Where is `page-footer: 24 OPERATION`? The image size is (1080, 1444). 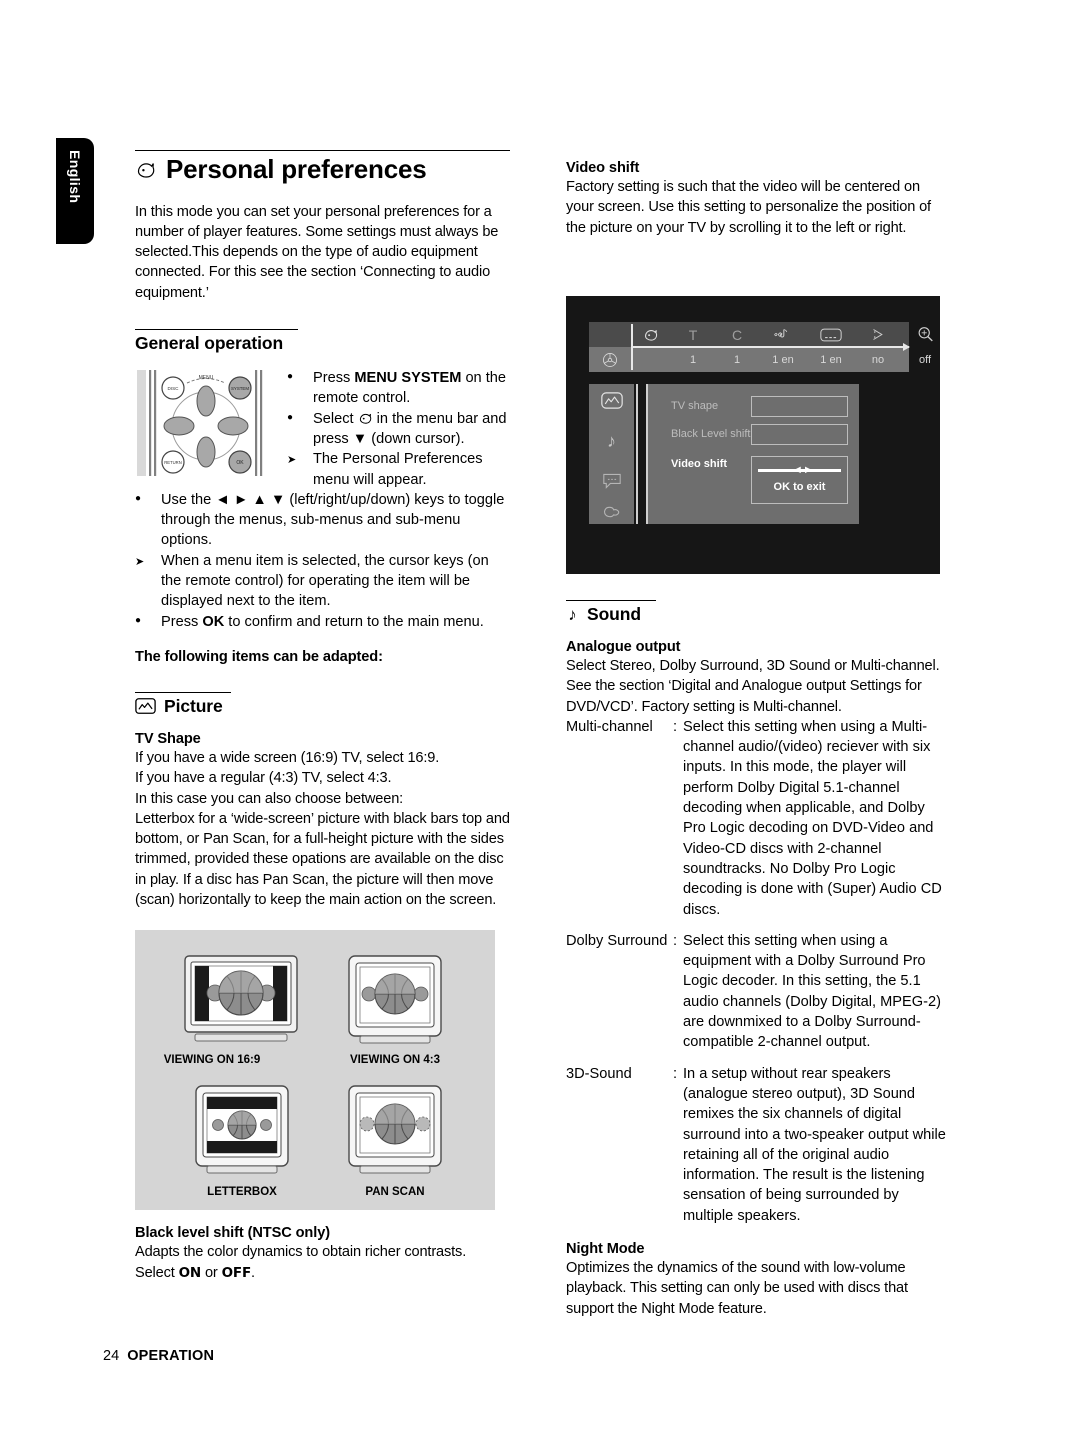
page-footer: 24 OPERATION is located at coordinates (158, 1356).